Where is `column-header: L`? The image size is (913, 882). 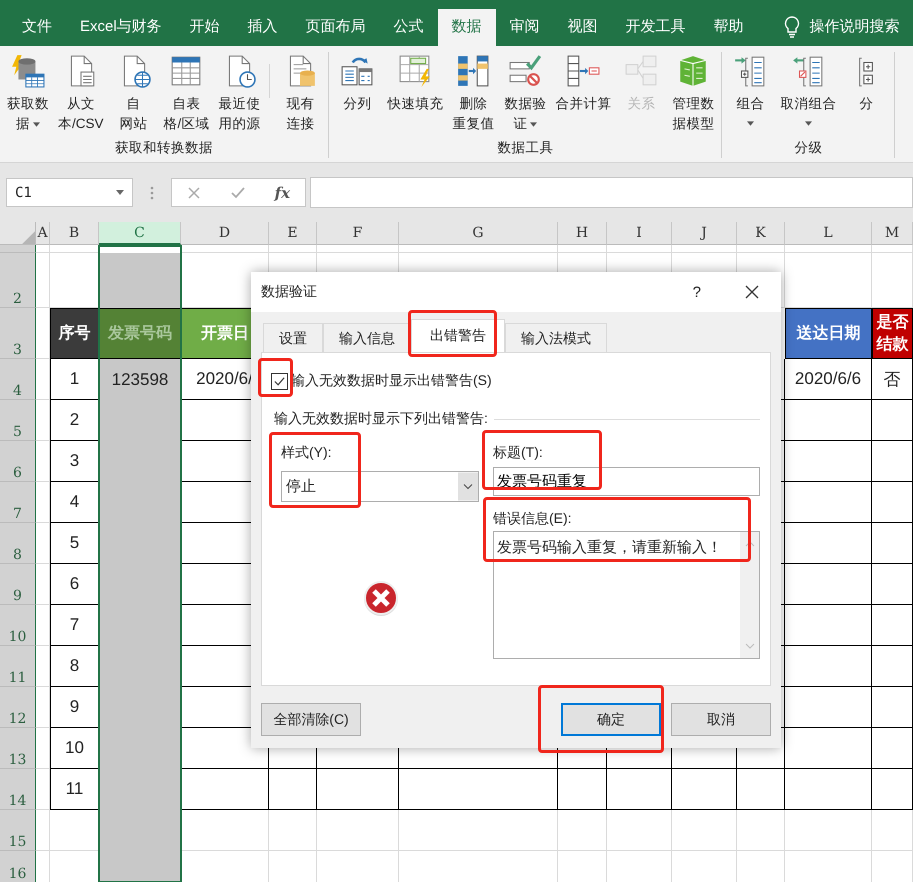 column-header: L is located at coordinates (828, 233).